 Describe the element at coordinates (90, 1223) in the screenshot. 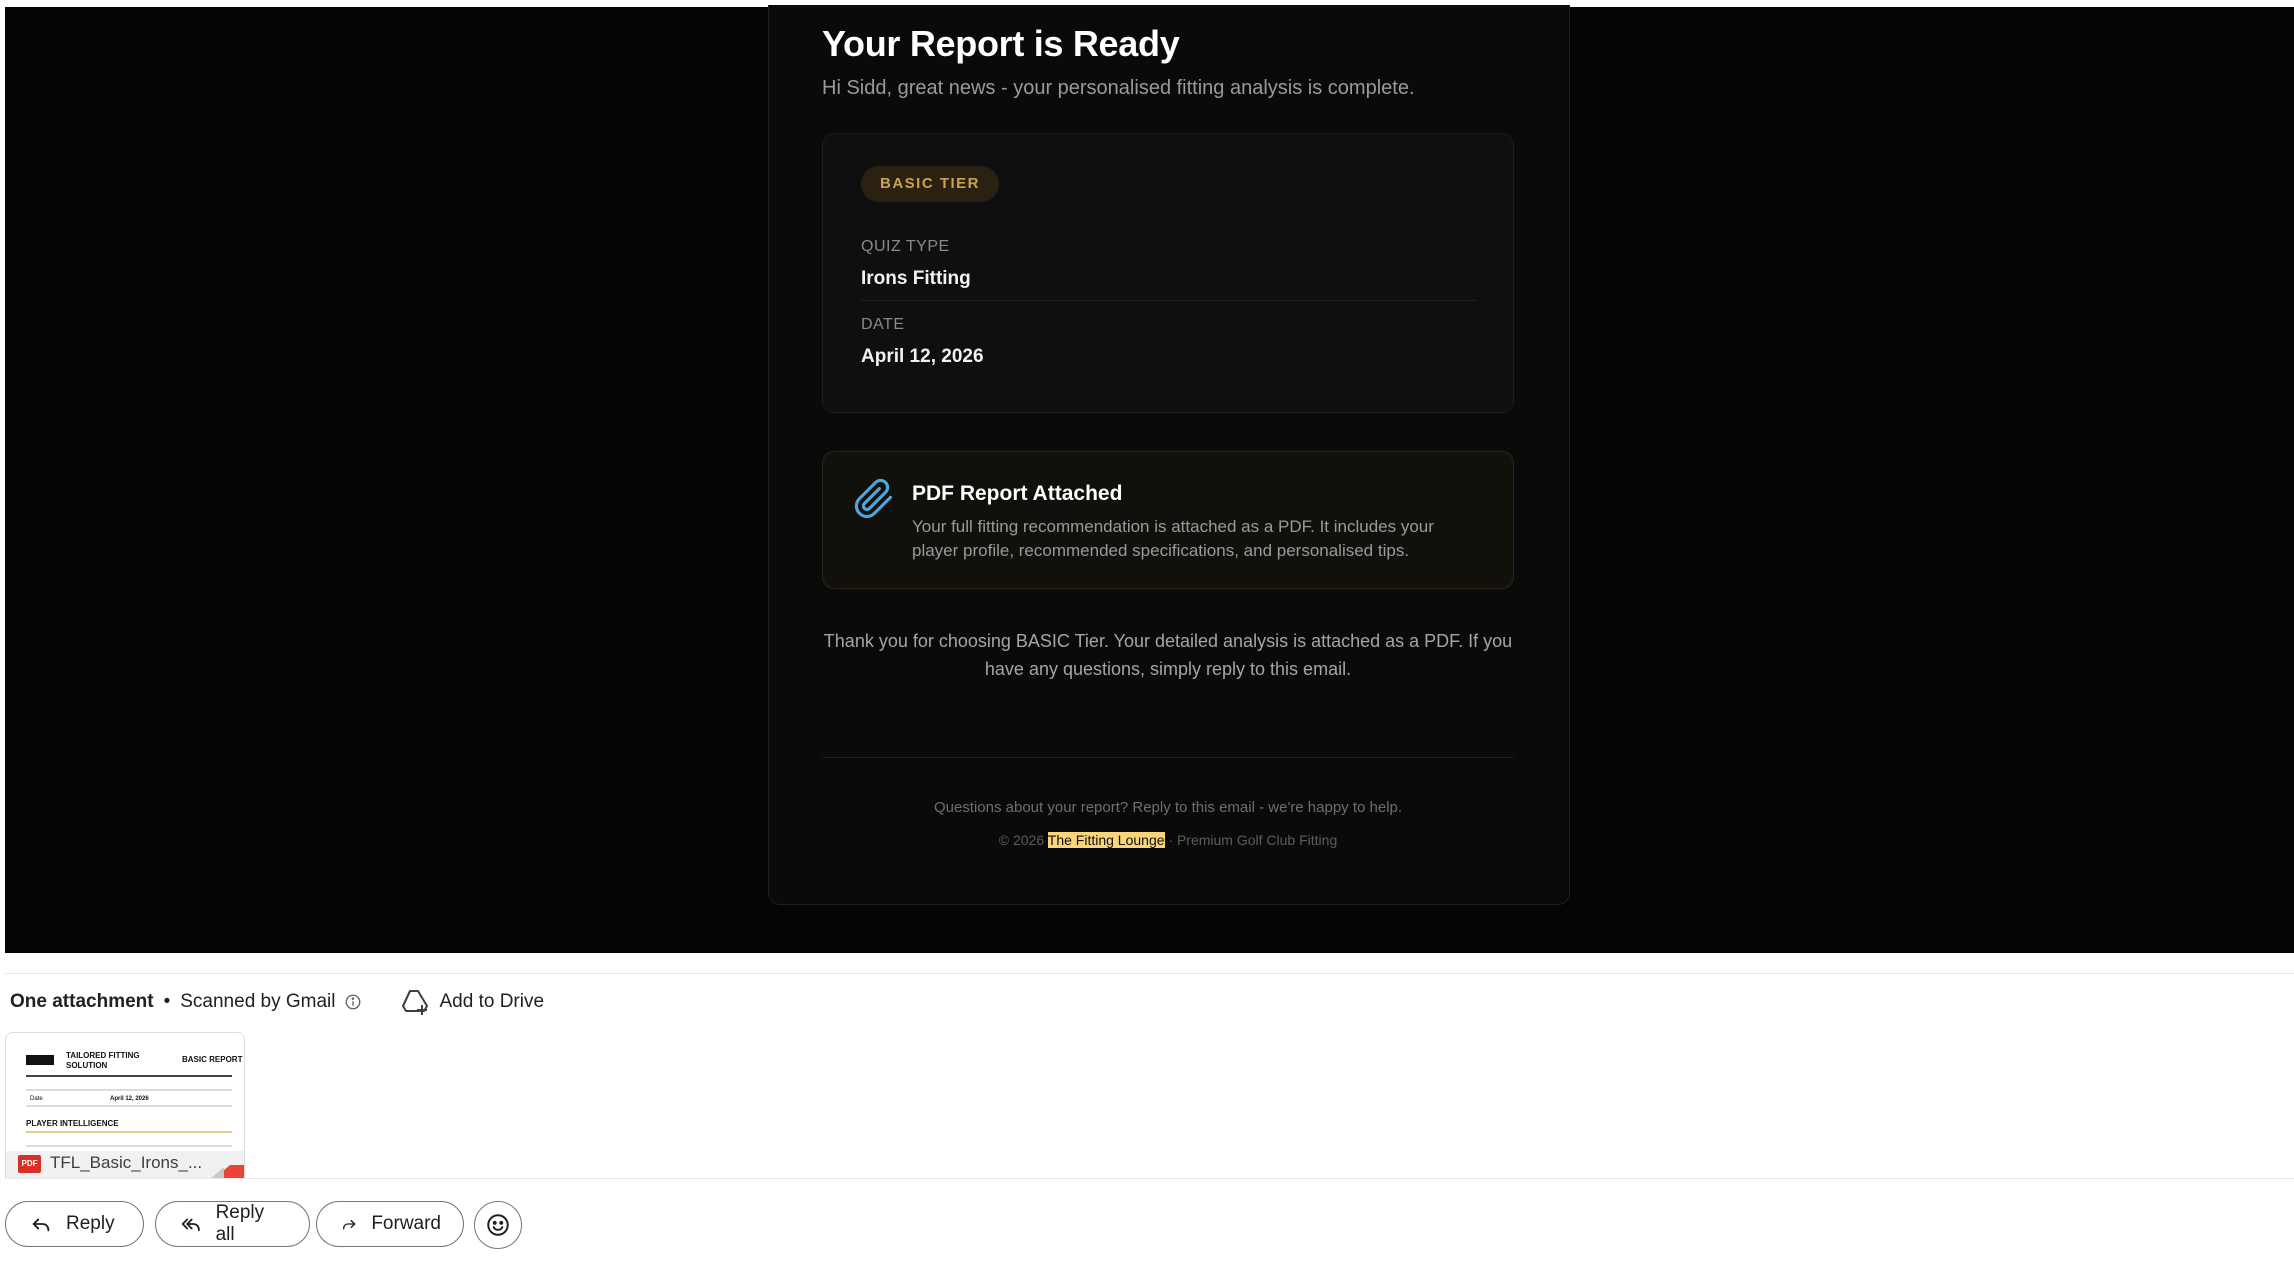

I see `reply-label: Reply` at that location.